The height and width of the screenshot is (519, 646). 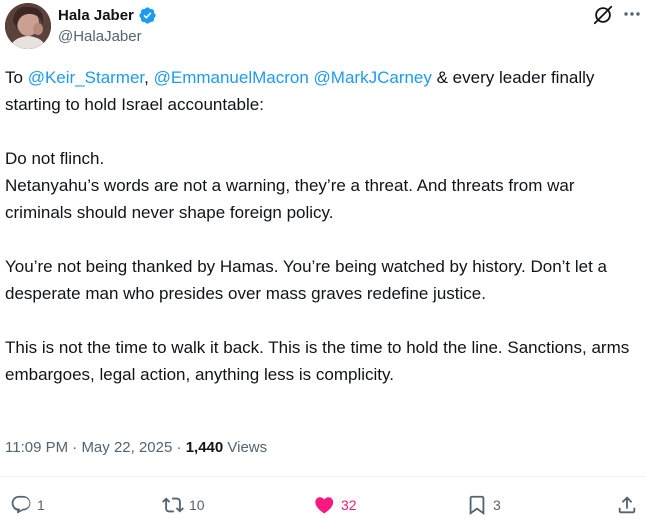 I want to click on bookmark-count: 3, so click(x=497, y=505).